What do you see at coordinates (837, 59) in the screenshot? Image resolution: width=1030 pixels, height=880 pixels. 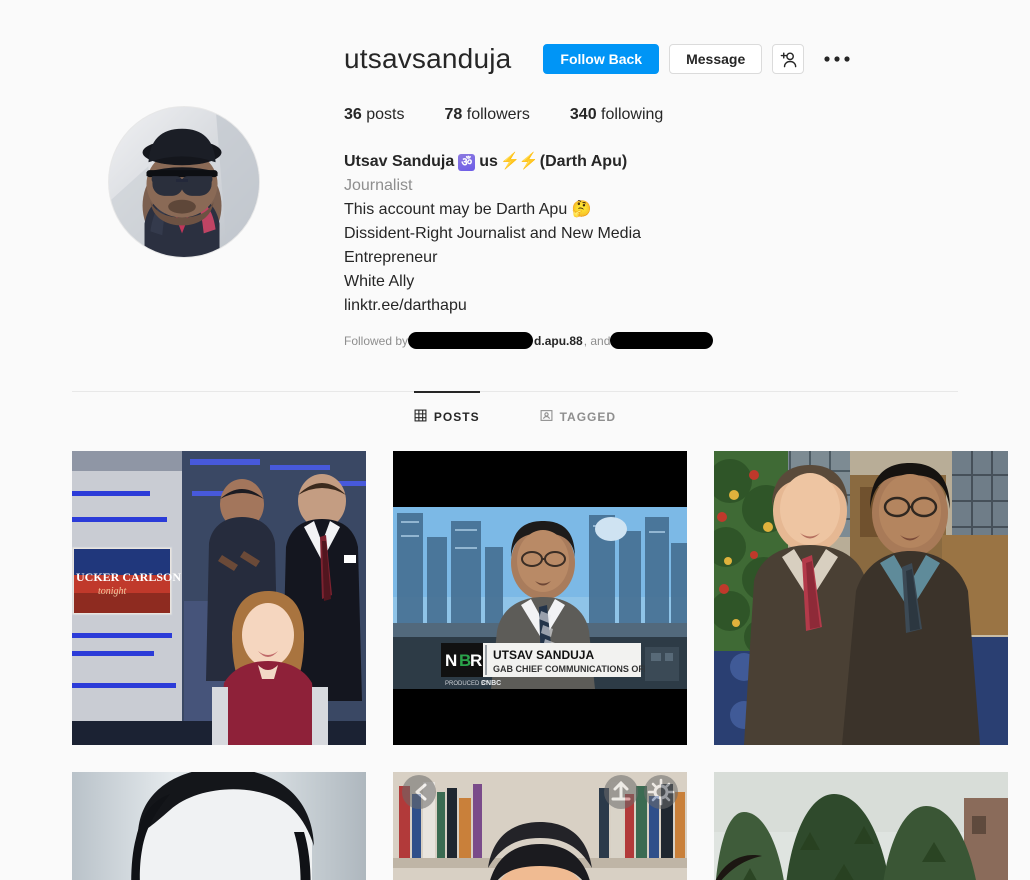 I see `ellipsis-icon` at bounding box center [837, 59].